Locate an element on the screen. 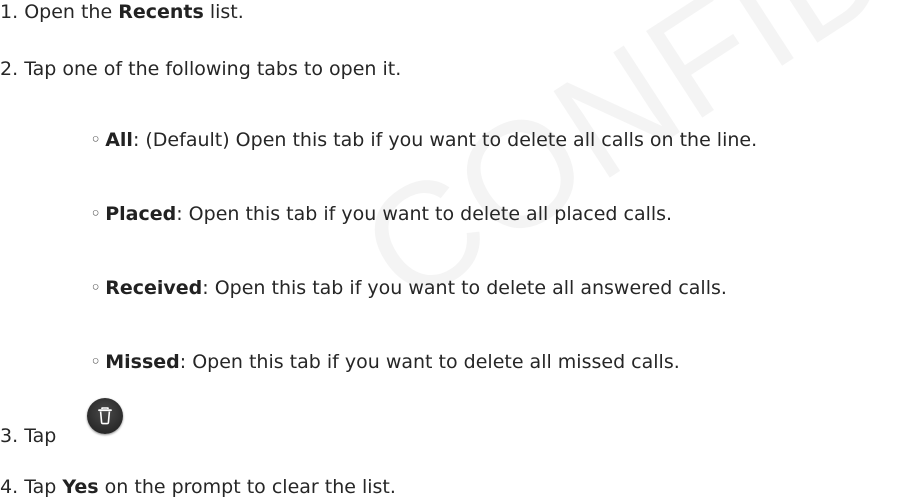  step-number: 4. is located at coordinates (9, 487).